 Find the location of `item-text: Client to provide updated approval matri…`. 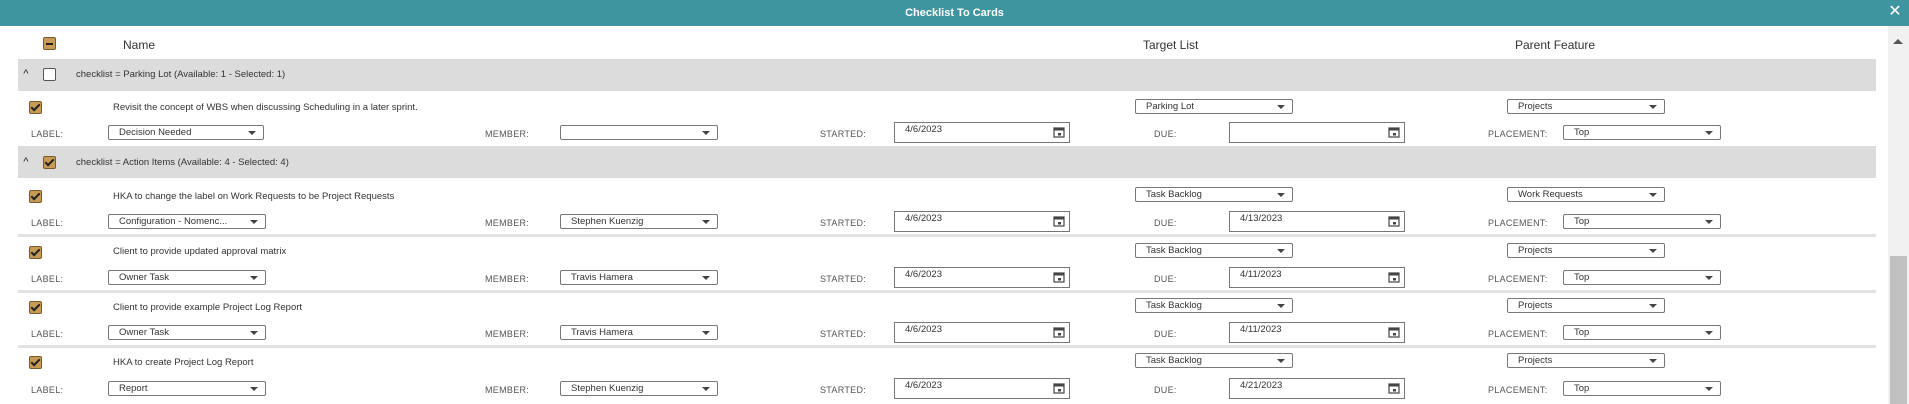

item-text: Client to provide updated approval matri… is located at coordinates (200, 251).